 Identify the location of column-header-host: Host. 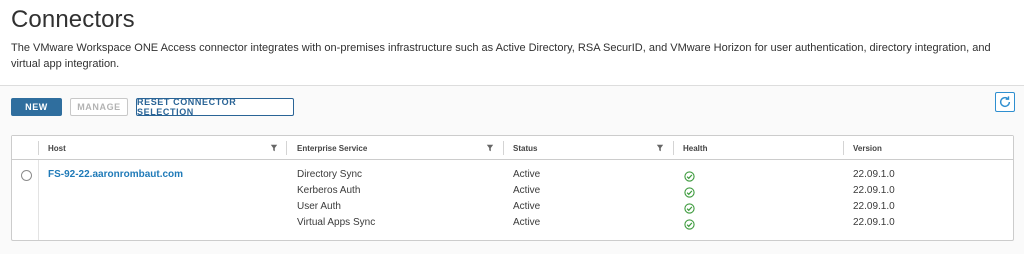
(57, 148).